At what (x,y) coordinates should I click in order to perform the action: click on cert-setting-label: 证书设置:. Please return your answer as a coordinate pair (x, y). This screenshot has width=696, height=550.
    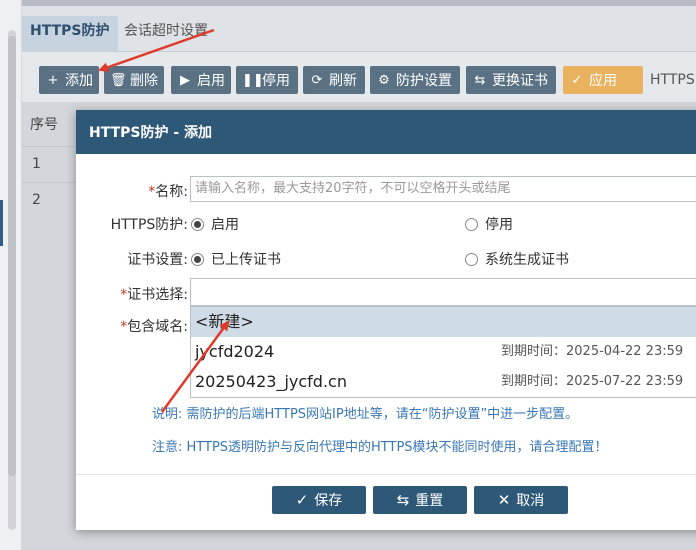
    Looking at the image, I should click on (157, 260).